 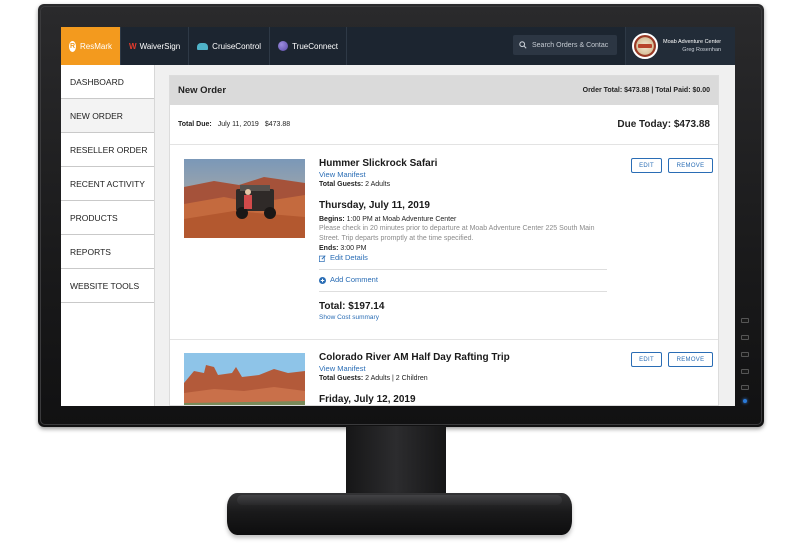 I want to click on company-logo-avatar, so click(x=645, y=46).